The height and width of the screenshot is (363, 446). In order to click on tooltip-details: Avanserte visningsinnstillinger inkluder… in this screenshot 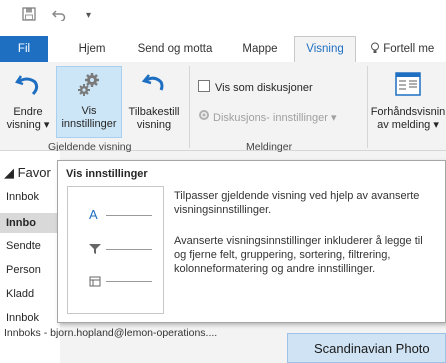, I will do `click(298, 255)`.